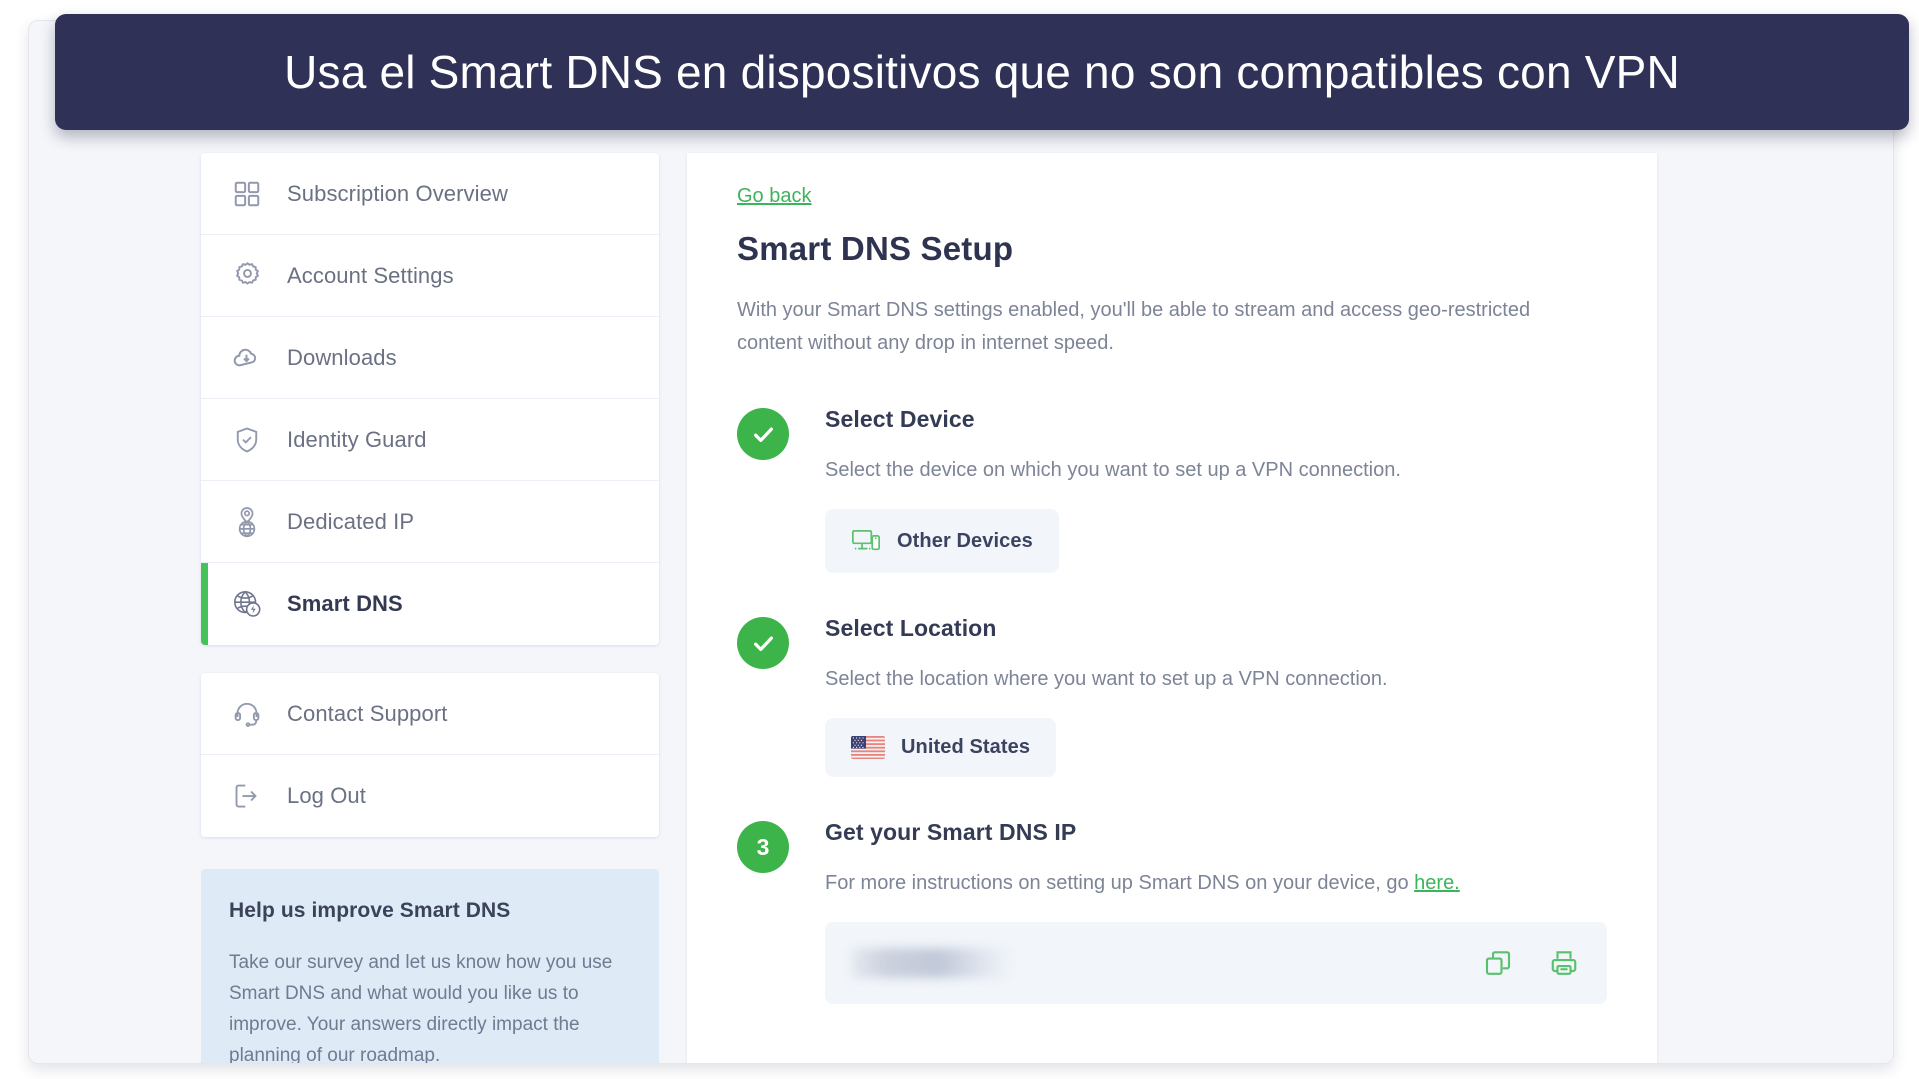 This screenshot has width=1919, height=1079. Describe the element at coordinates (931, 963) in the screenshot. I see `smart-dns-ip-value-redacted` at that location.